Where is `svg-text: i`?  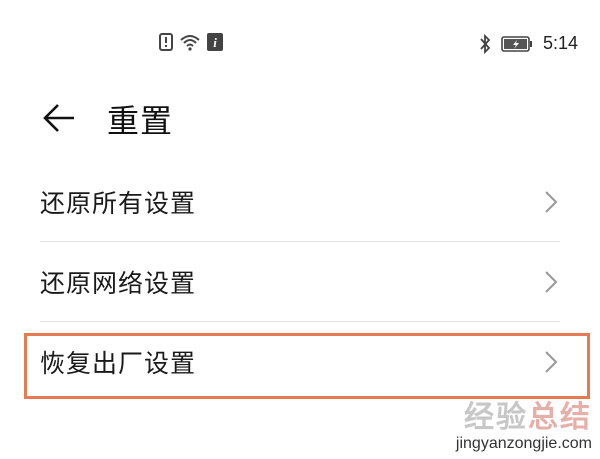
svg-text: i is located at coordinates (215, 42).